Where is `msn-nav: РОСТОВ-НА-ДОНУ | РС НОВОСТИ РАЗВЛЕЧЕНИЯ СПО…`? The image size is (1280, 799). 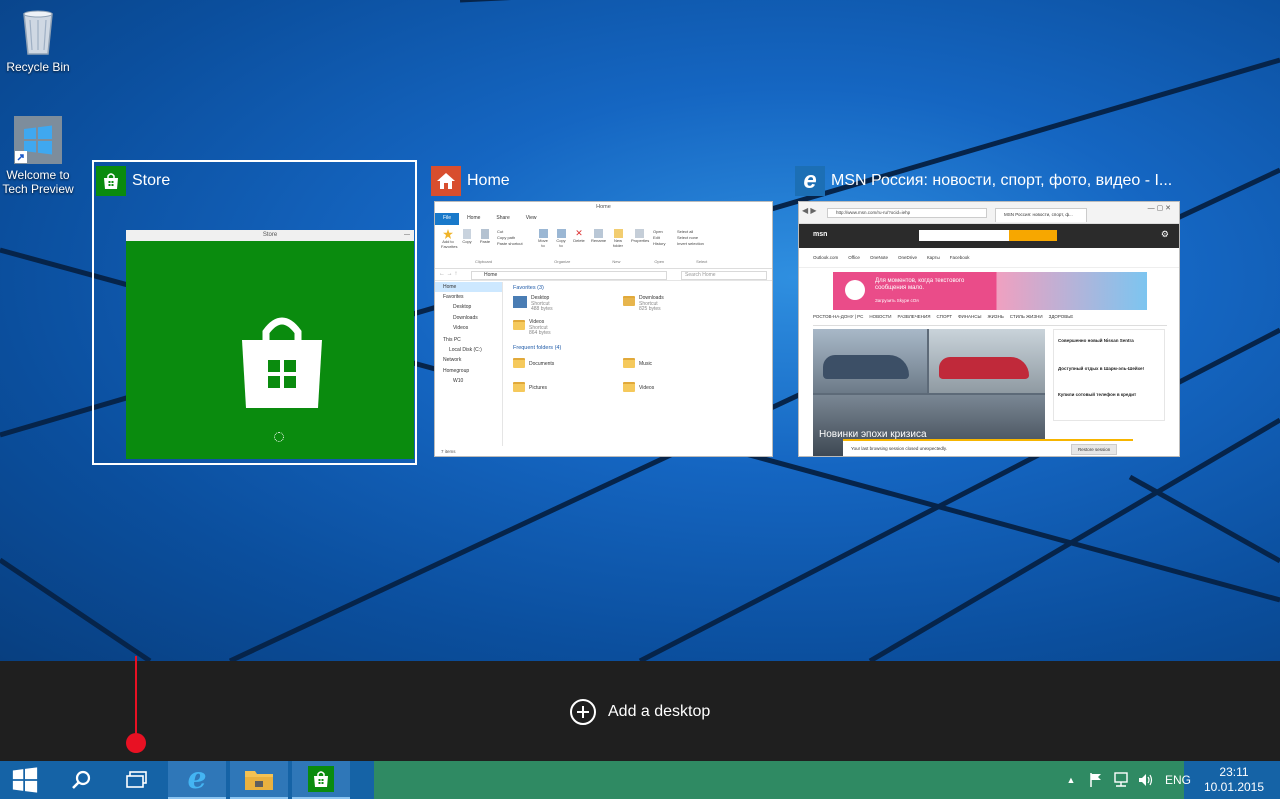
msn-nav: РОСТОВ-НА-ДОНУ | РС НОВОСТИ РАЗВЛЕЧЕНИЯ СПО… is located at coordinates (990, 320).